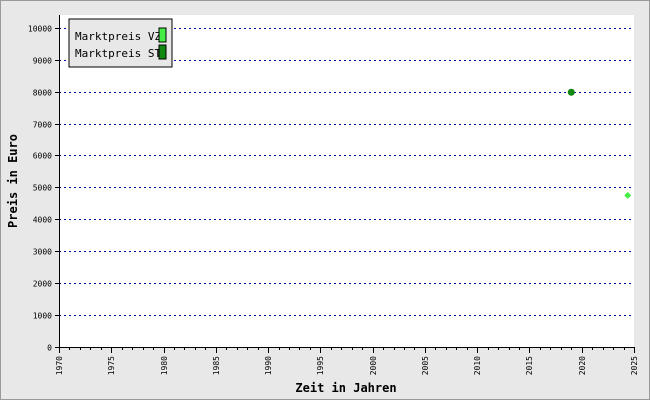  Describe the element at coordinates (425, 365) in the screenshot. I see `x-tick-label: 2005` at that location.